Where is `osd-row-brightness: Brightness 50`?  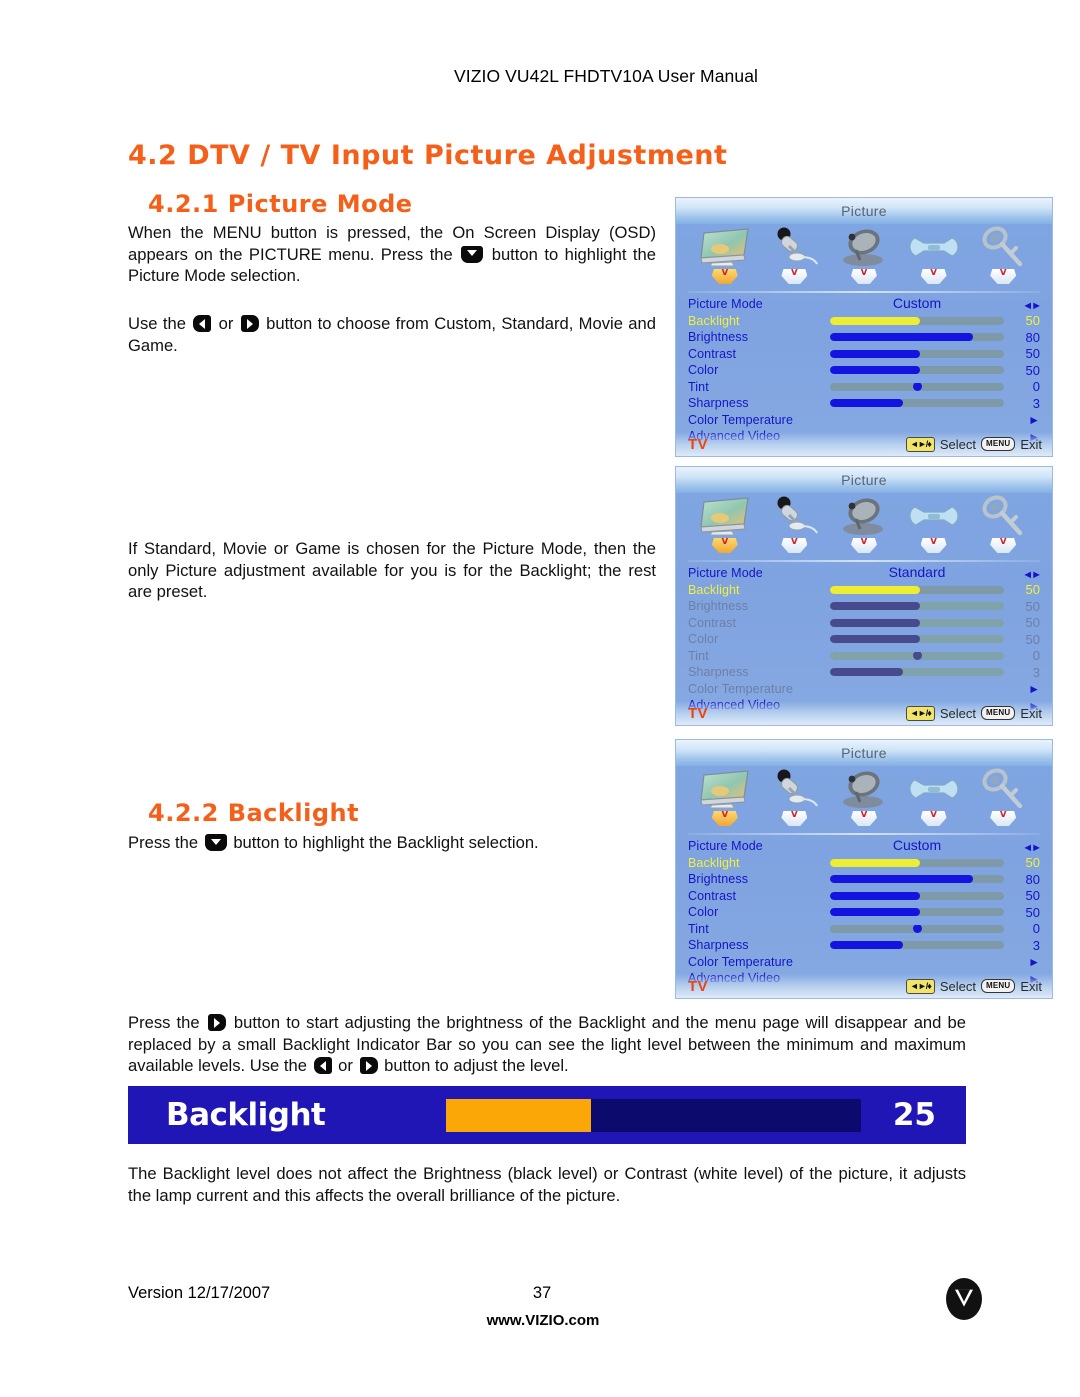
osd-row-brightness: Brightness 50 is located at coordinates (864, 606).